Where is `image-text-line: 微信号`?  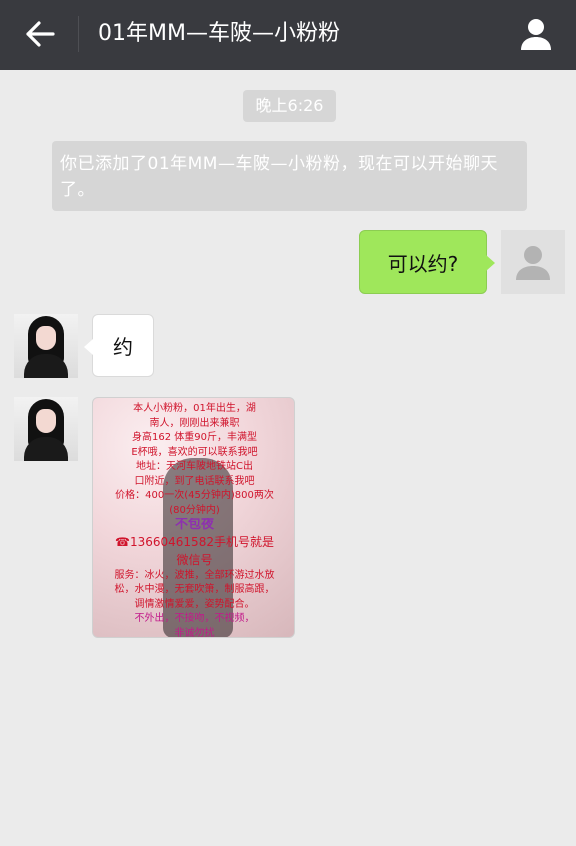
image-text-line: 微信号 is located at coordinates (194, 559).